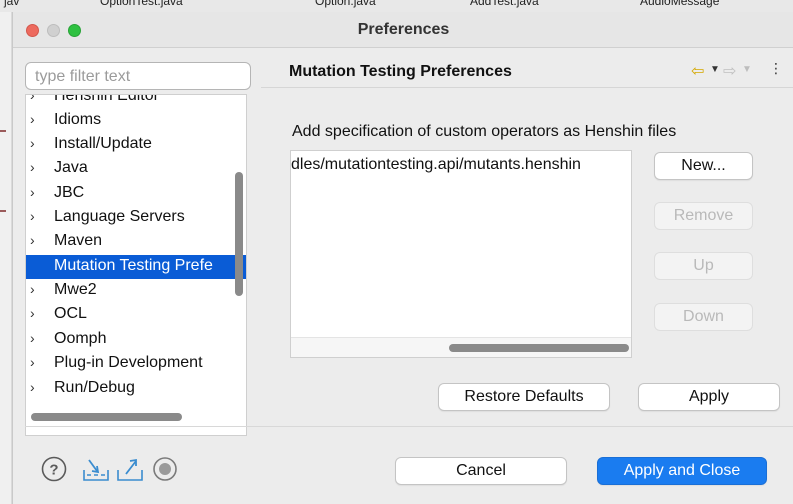  What do you see at coordinates (6, 258) in the screenshot?
I see `background-editor-gutter` at bounding box center [6, 258].